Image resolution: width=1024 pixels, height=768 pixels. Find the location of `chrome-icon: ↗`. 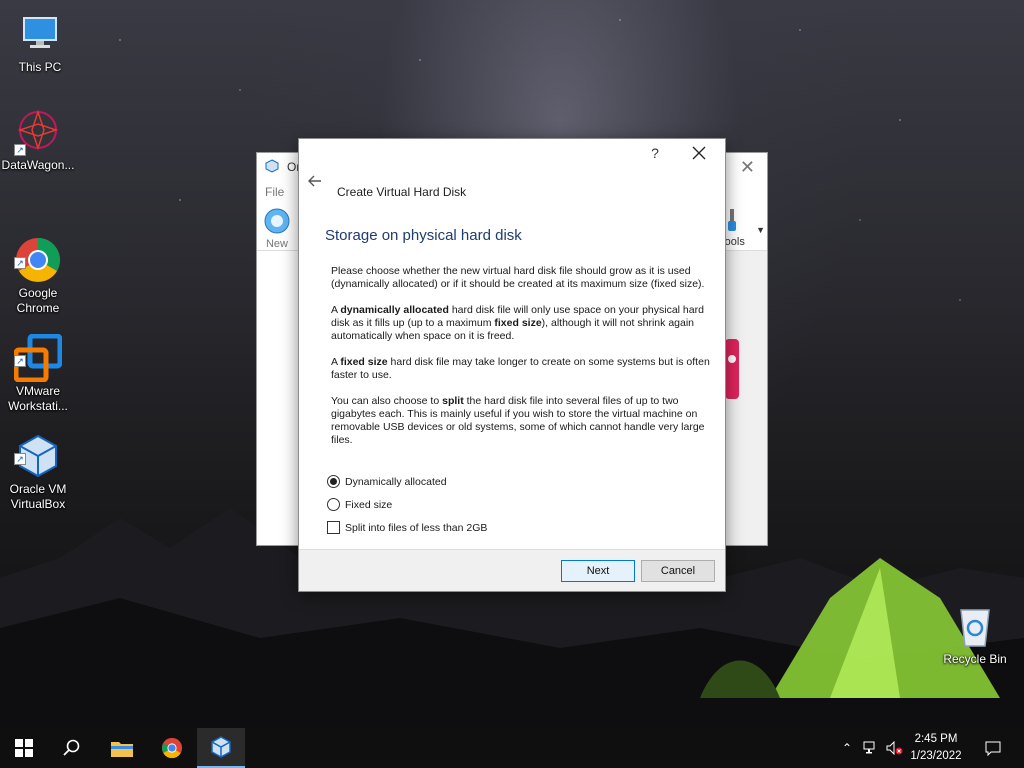

chrome-icon: ↗ is located at coordinates (38, 251).